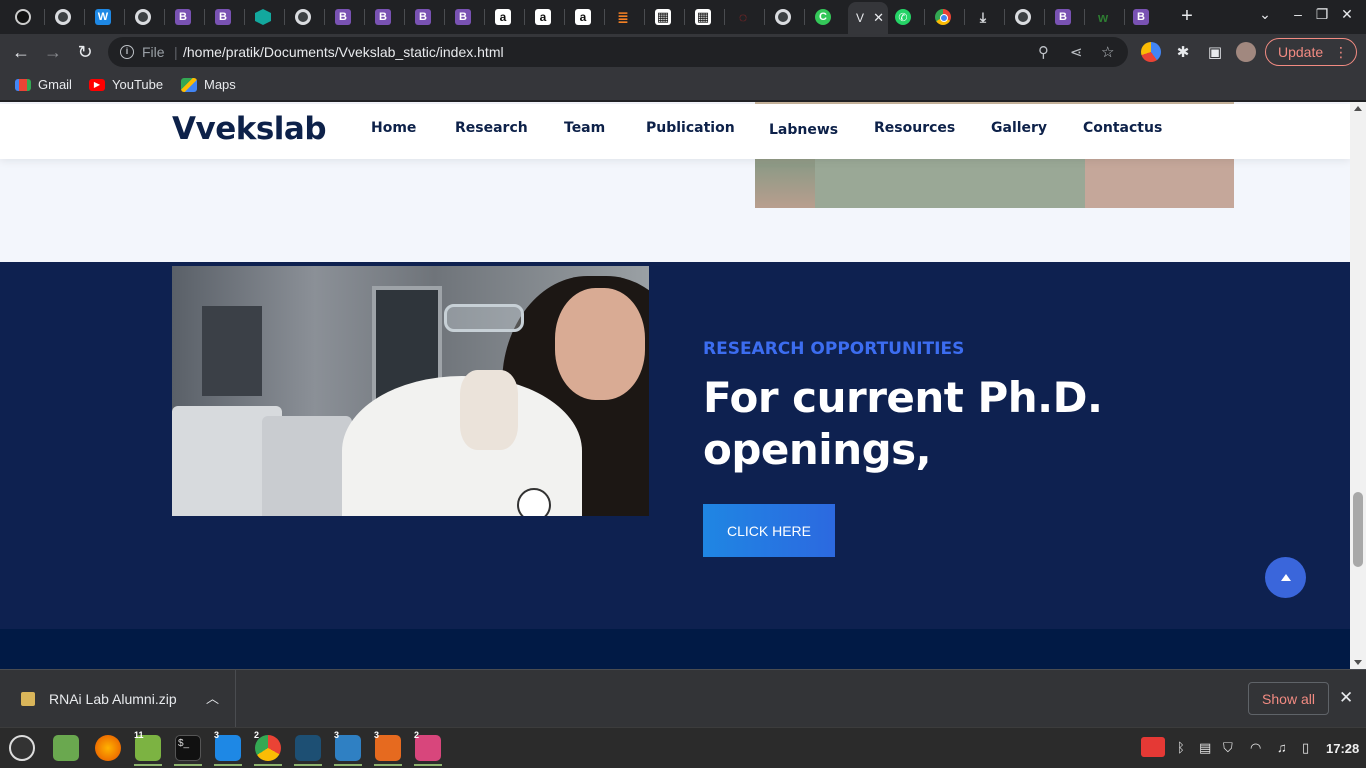  What do you see at coordinates (1282, 747) in the screenshot?
I see `audio-icon: ♫` at bounding box center [1282, 747].